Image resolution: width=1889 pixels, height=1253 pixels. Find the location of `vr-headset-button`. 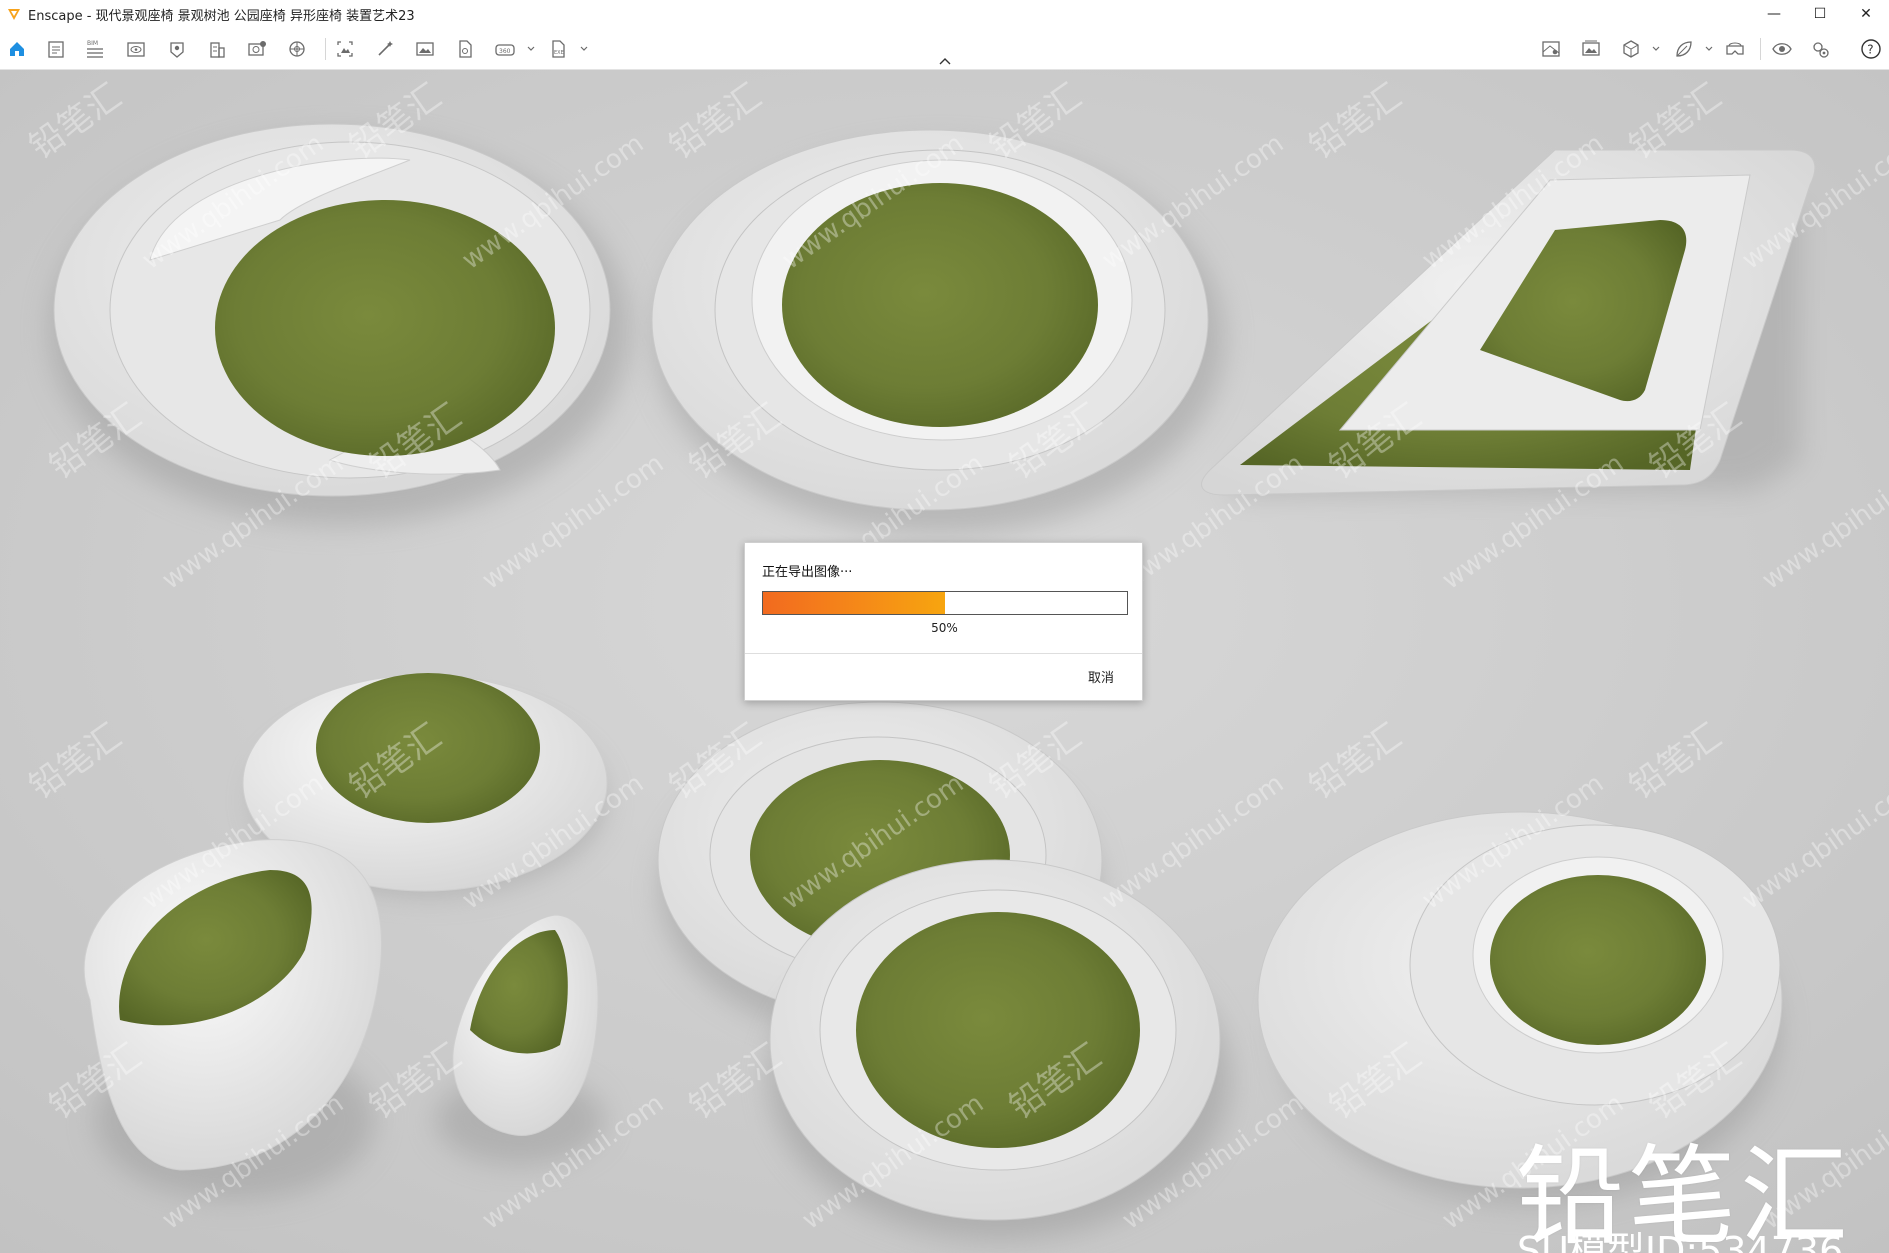

vr-headset-button is located at coordinates (1735, 49).